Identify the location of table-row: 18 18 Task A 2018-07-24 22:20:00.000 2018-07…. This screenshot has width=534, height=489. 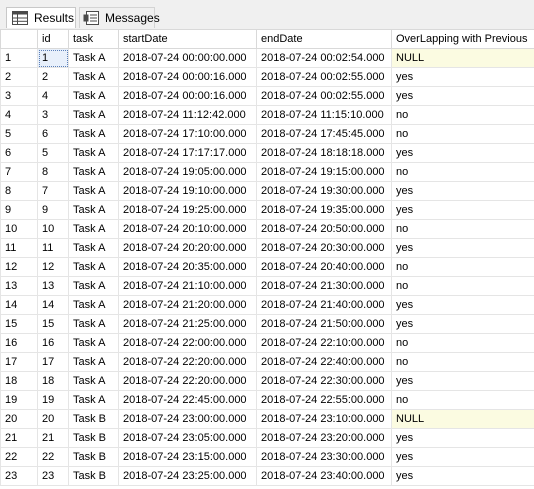
(267, 381).